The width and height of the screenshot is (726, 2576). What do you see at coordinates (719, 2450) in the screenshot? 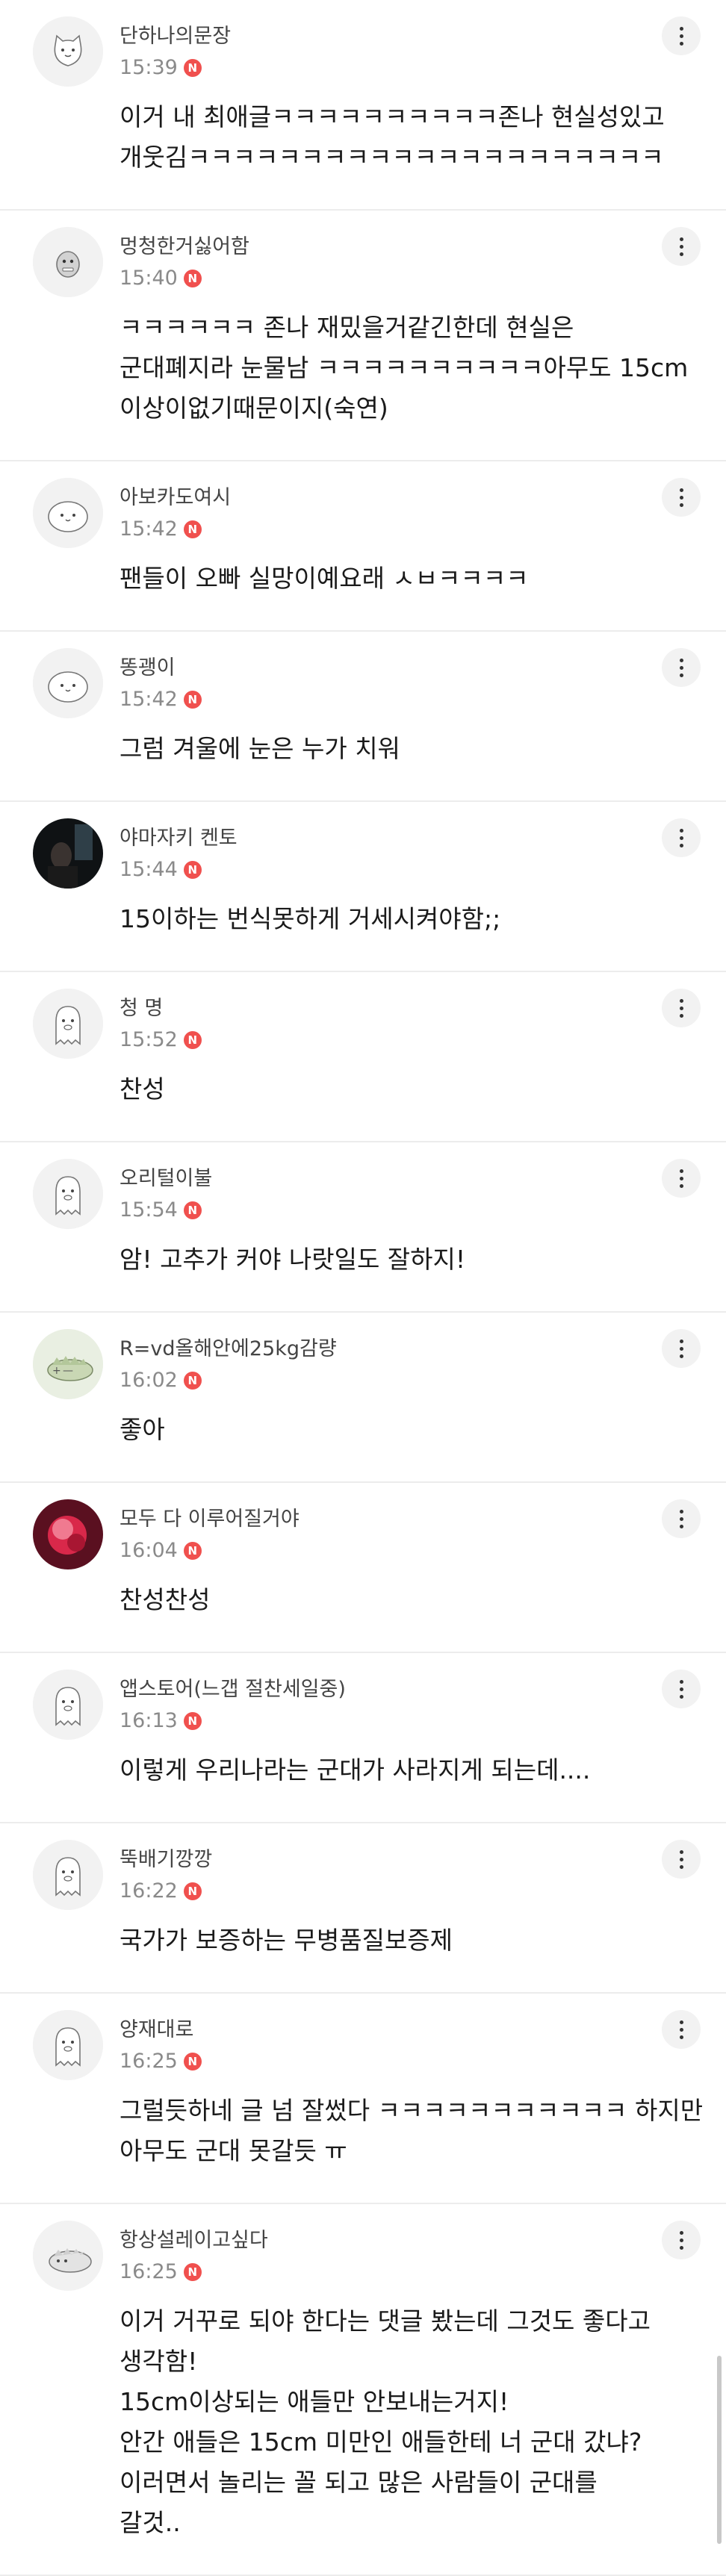
I see `scrollbar` at bounding box center [719, 2450].